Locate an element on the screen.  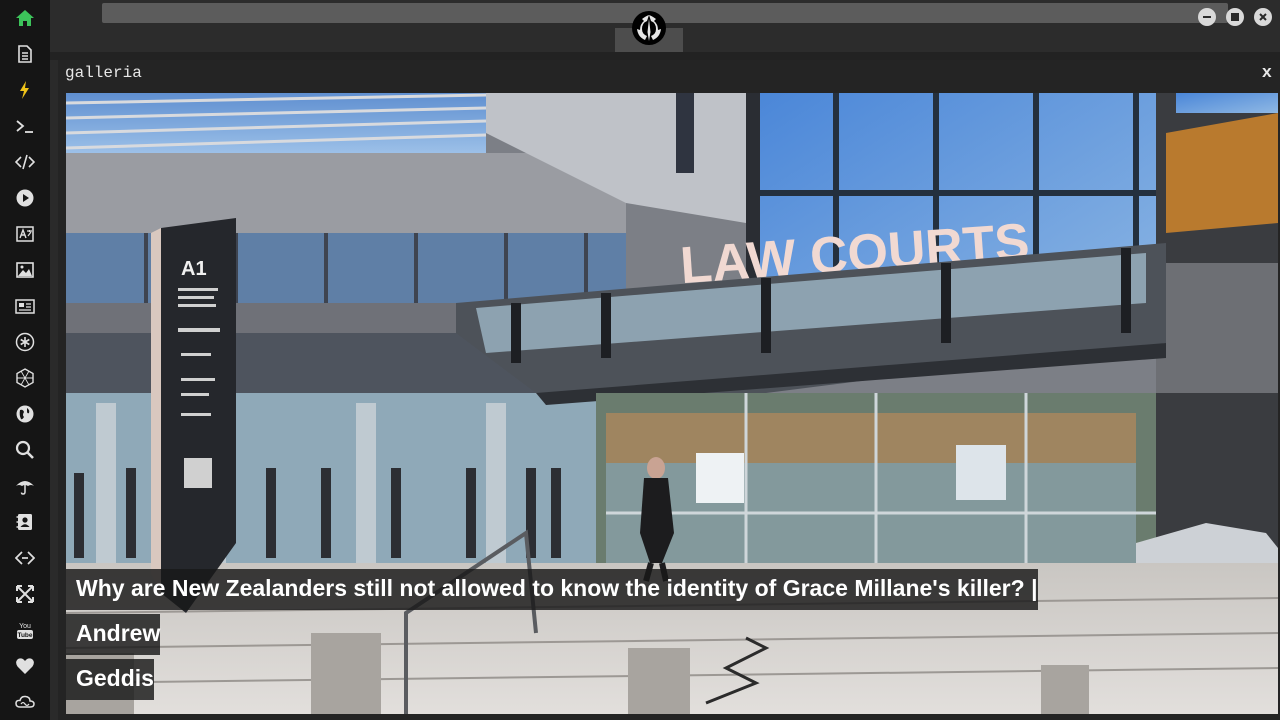
sidebar-item-cloud is located at coordinates (25, 702).